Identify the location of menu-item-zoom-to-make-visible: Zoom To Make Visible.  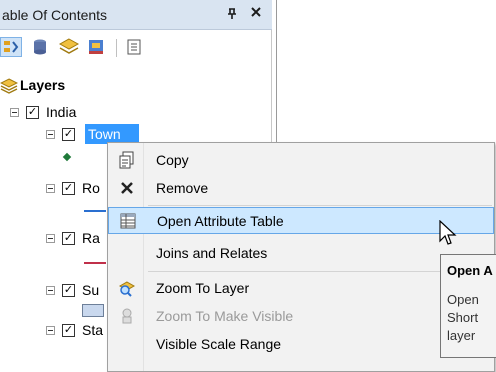
(301, 316).